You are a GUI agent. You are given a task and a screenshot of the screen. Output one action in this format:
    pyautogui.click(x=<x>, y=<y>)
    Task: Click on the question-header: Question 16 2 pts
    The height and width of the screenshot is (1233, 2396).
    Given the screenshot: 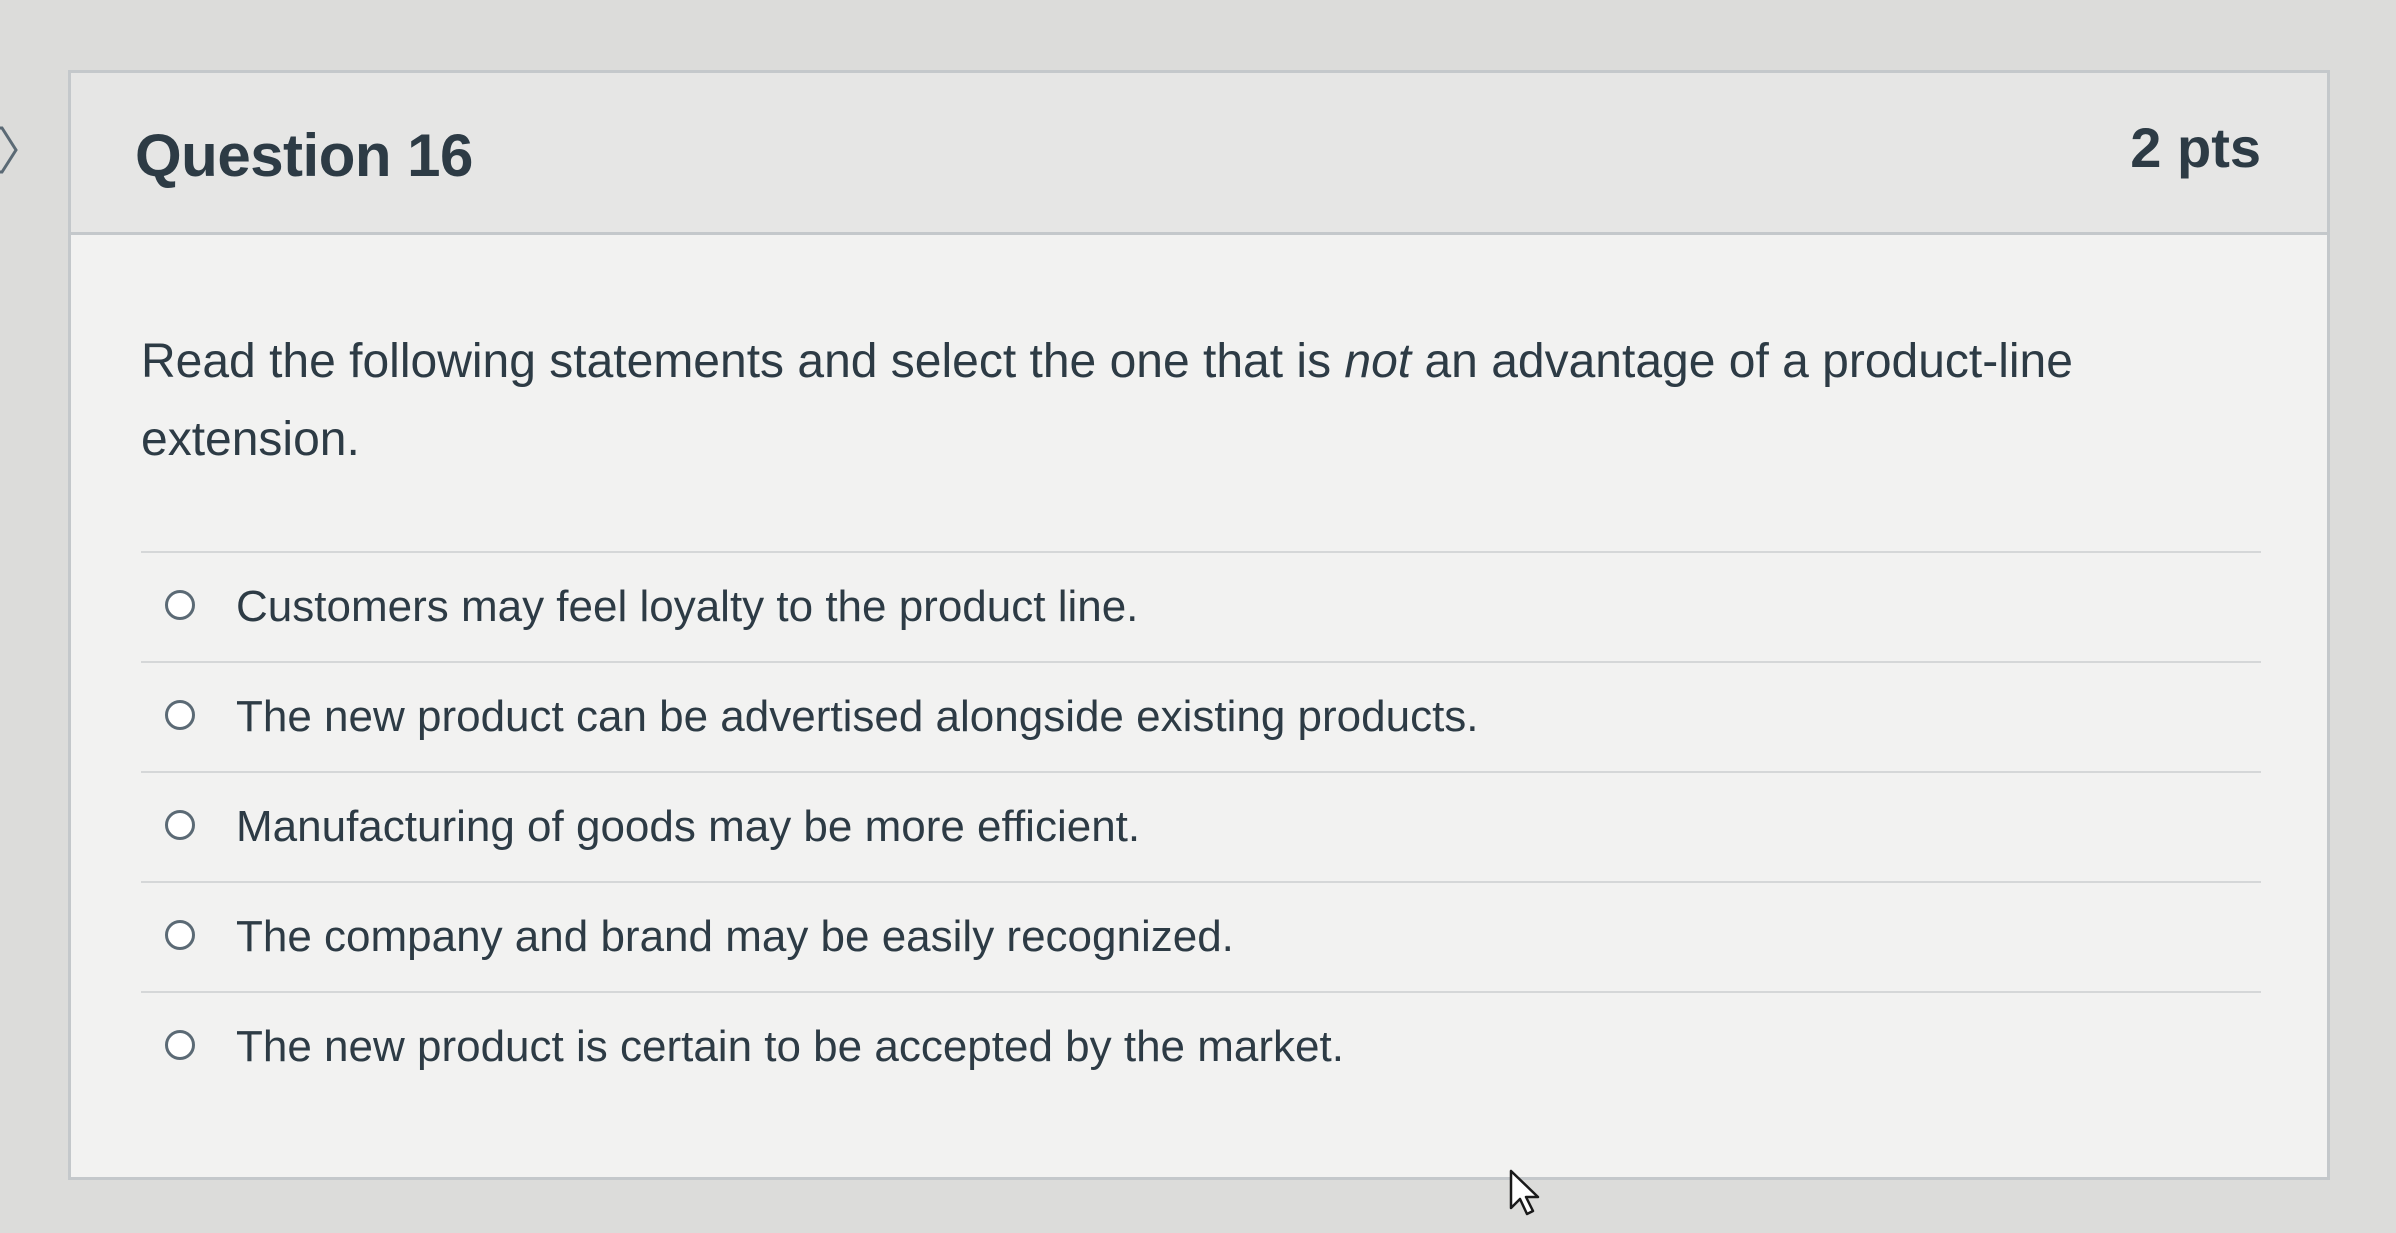 What is the action you would take?
    pyautogui.click(x=1199, y=154)
    